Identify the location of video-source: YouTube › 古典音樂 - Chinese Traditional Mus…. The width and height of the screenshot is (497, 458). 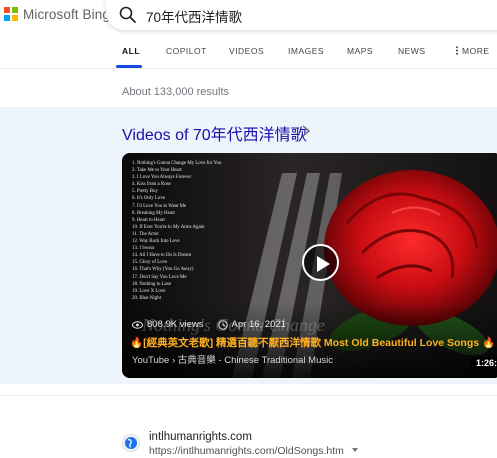
(232, 359).